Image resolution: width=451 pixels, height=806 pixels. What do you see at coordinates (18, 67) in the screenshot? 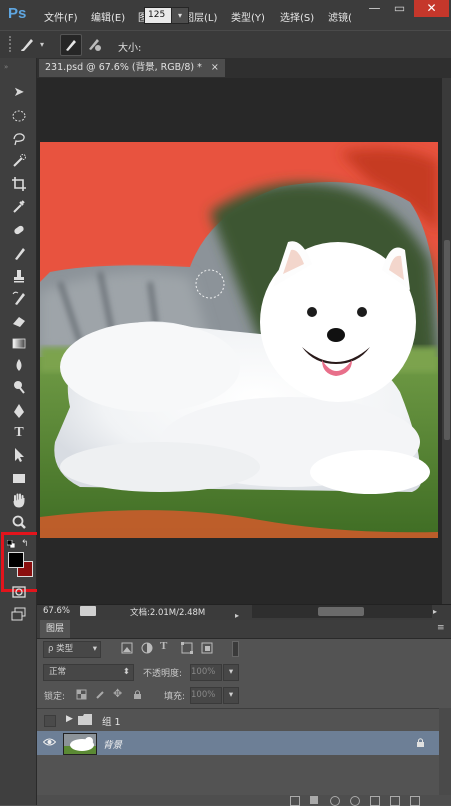
I see `panel-collapse-icon: »` at bounding box center [18, 67].